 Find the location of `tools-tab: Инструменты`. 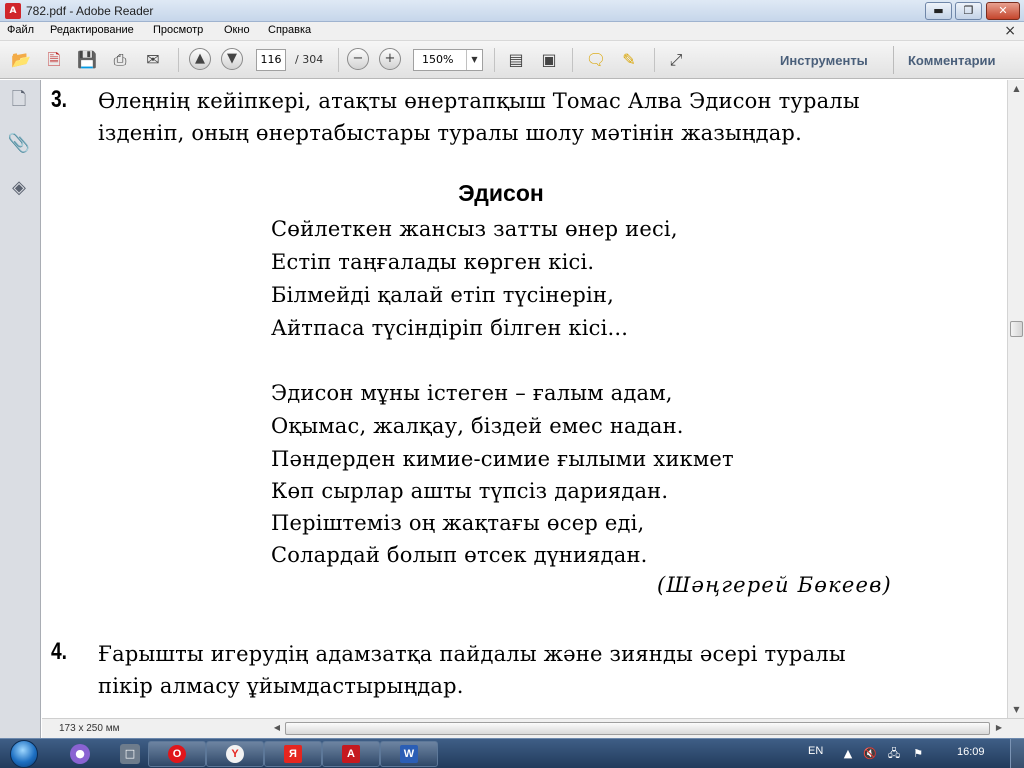

tools-tab: Инструменты is located at coordinates (824, 60).